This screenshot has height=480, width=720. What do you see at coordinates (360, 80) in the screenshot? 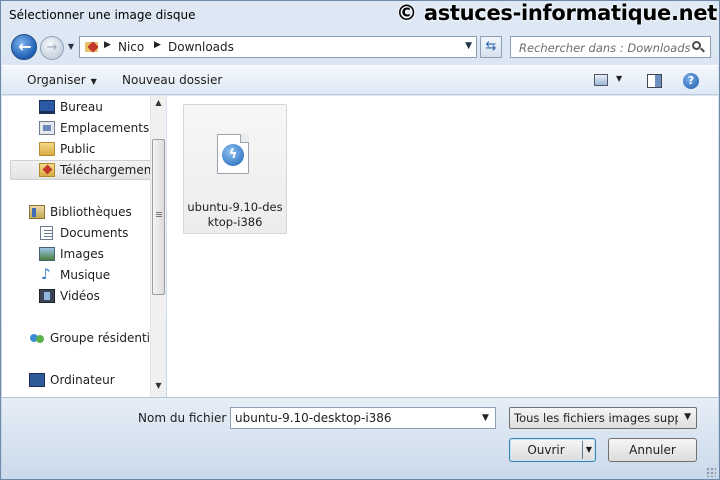
I see `command-toolbar: Organiser ▼ Nouveau dossier ▼ ?` at bounding box center [360, 80].